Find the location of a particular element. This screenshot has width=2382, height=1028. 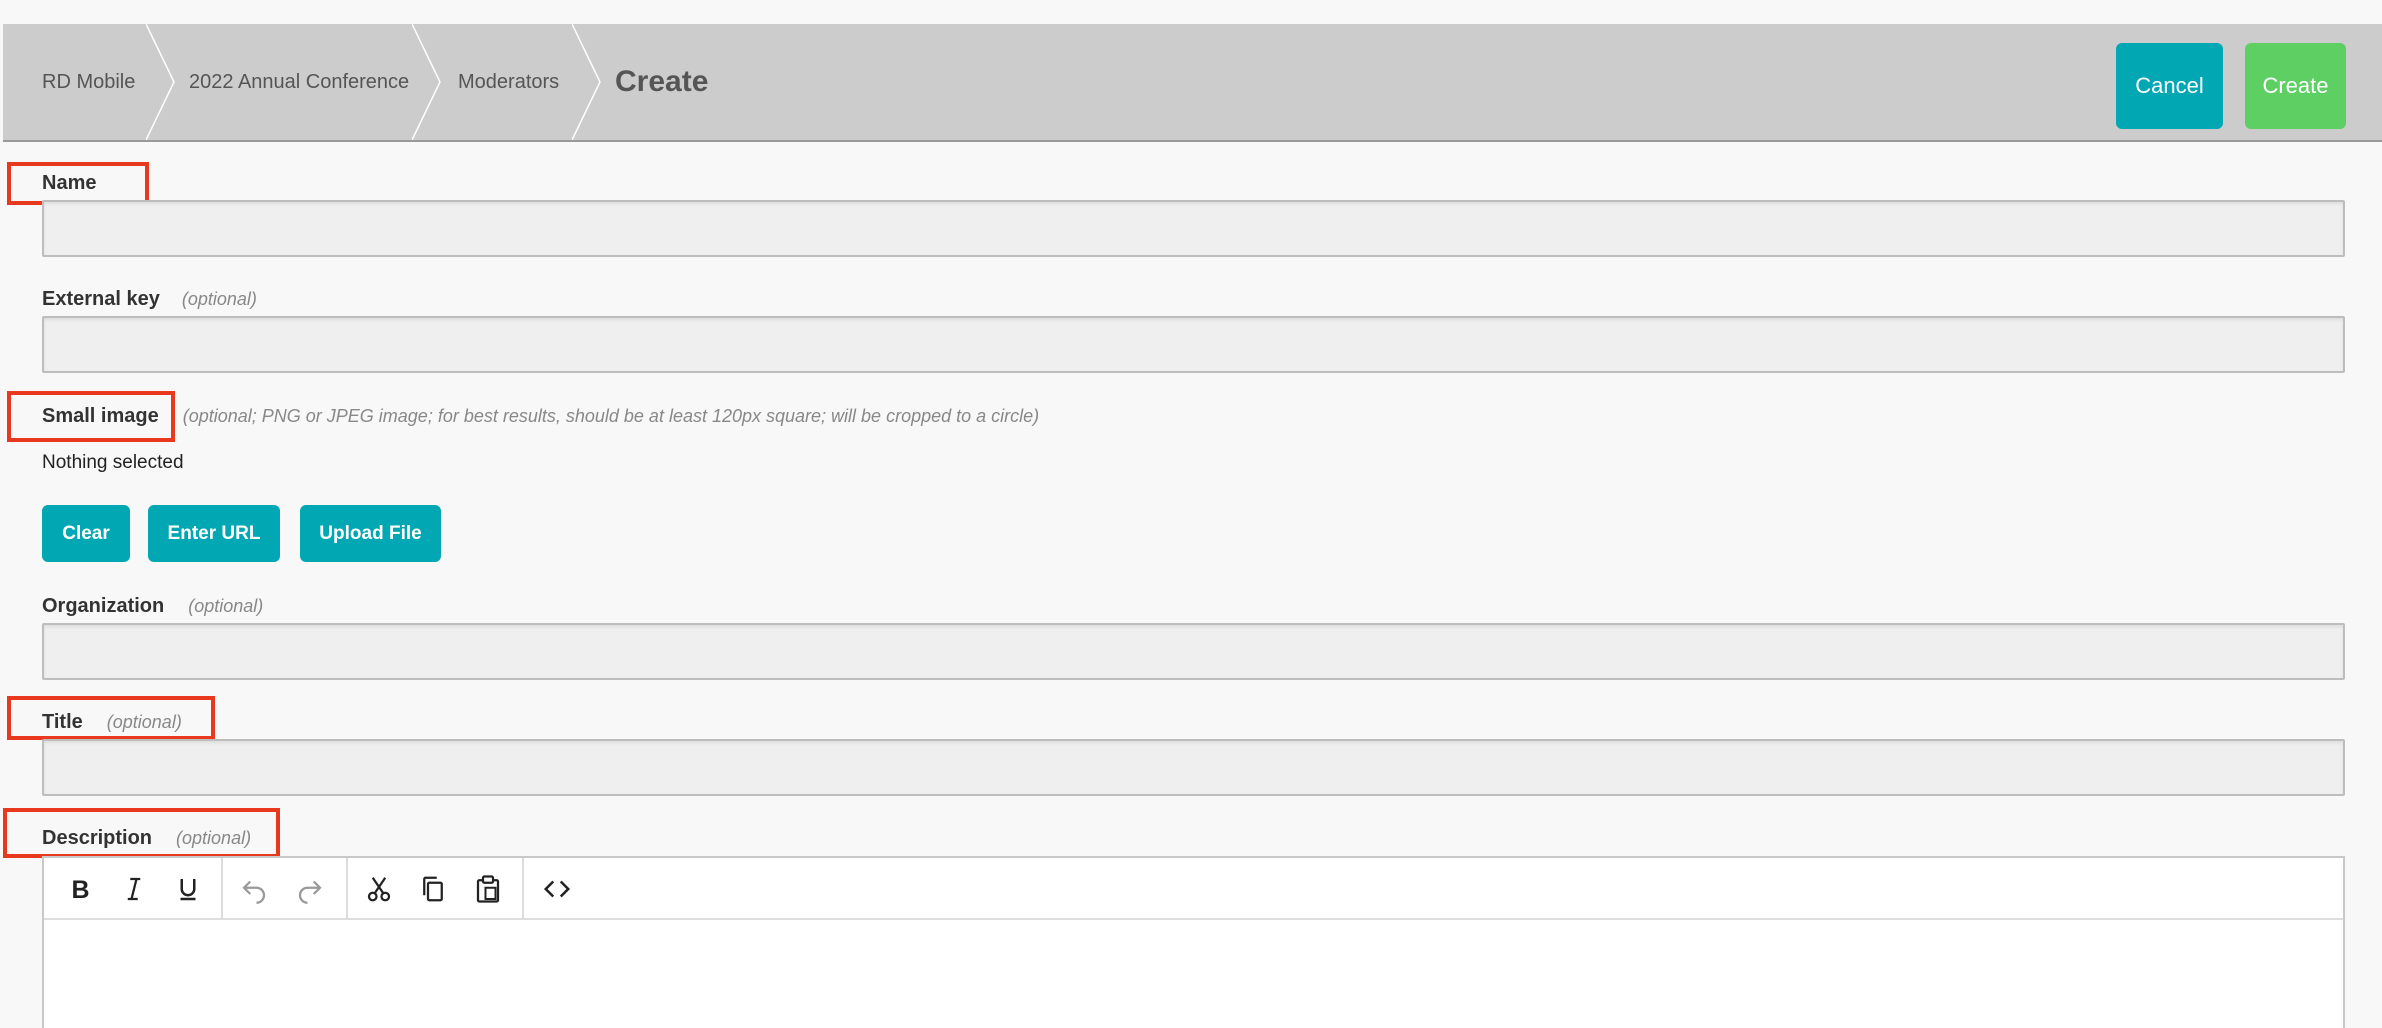

breadcrumb-item-rd-mobile: RD Mobile is located at coordinates (88, 82).